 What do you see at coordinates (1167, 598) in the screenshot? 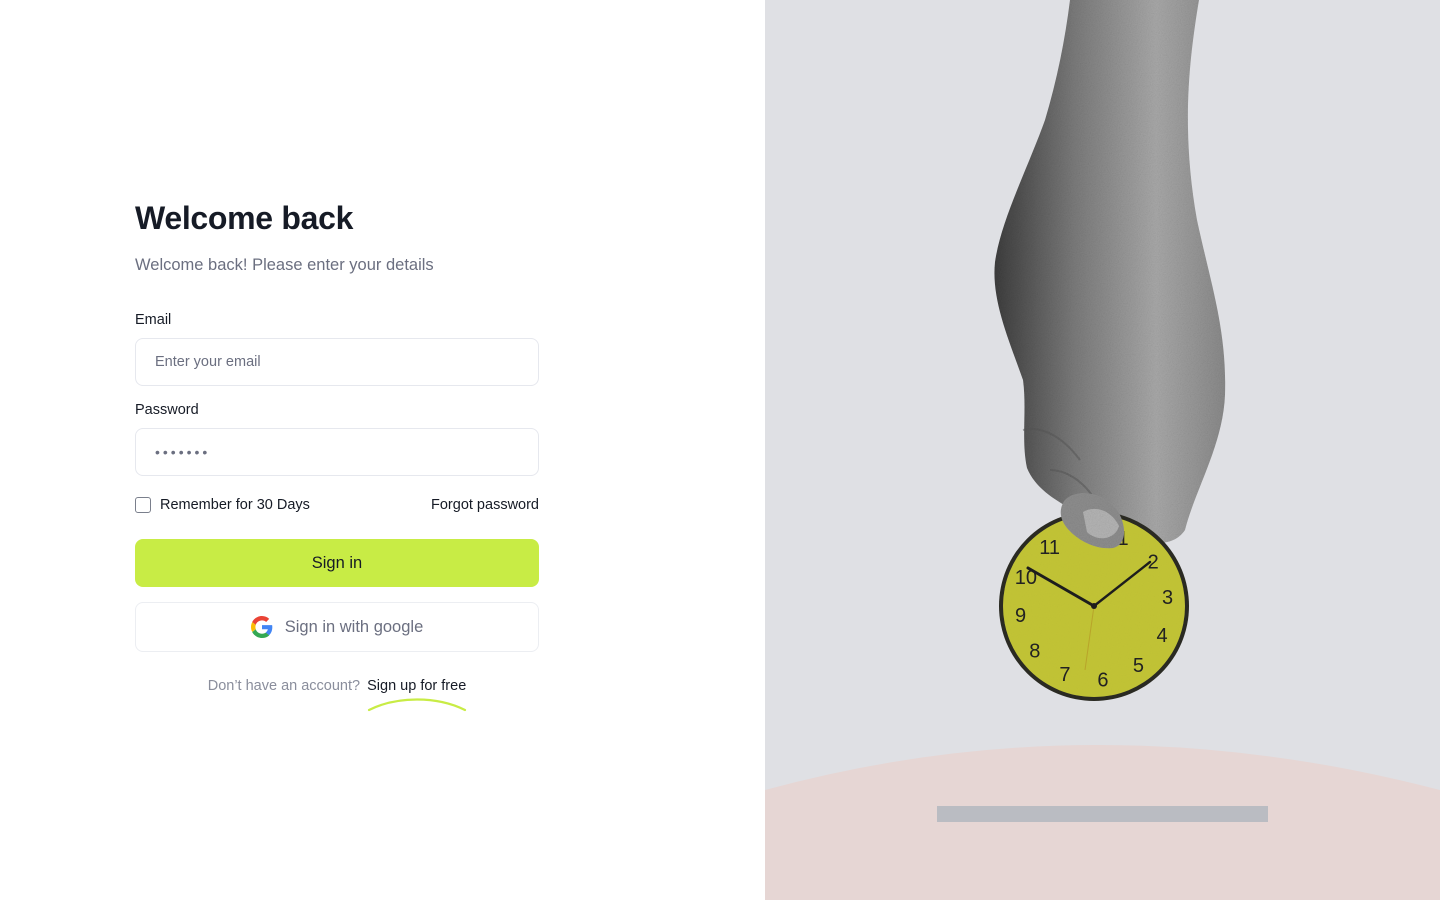
I see `clock-numeral: 3` at bounding box center [1167, 598].